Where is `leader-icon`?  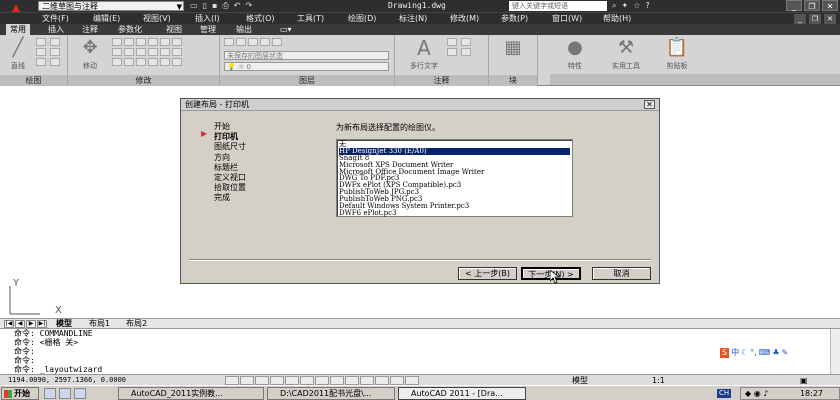
leader-icon is located at coordinates (466, 42).